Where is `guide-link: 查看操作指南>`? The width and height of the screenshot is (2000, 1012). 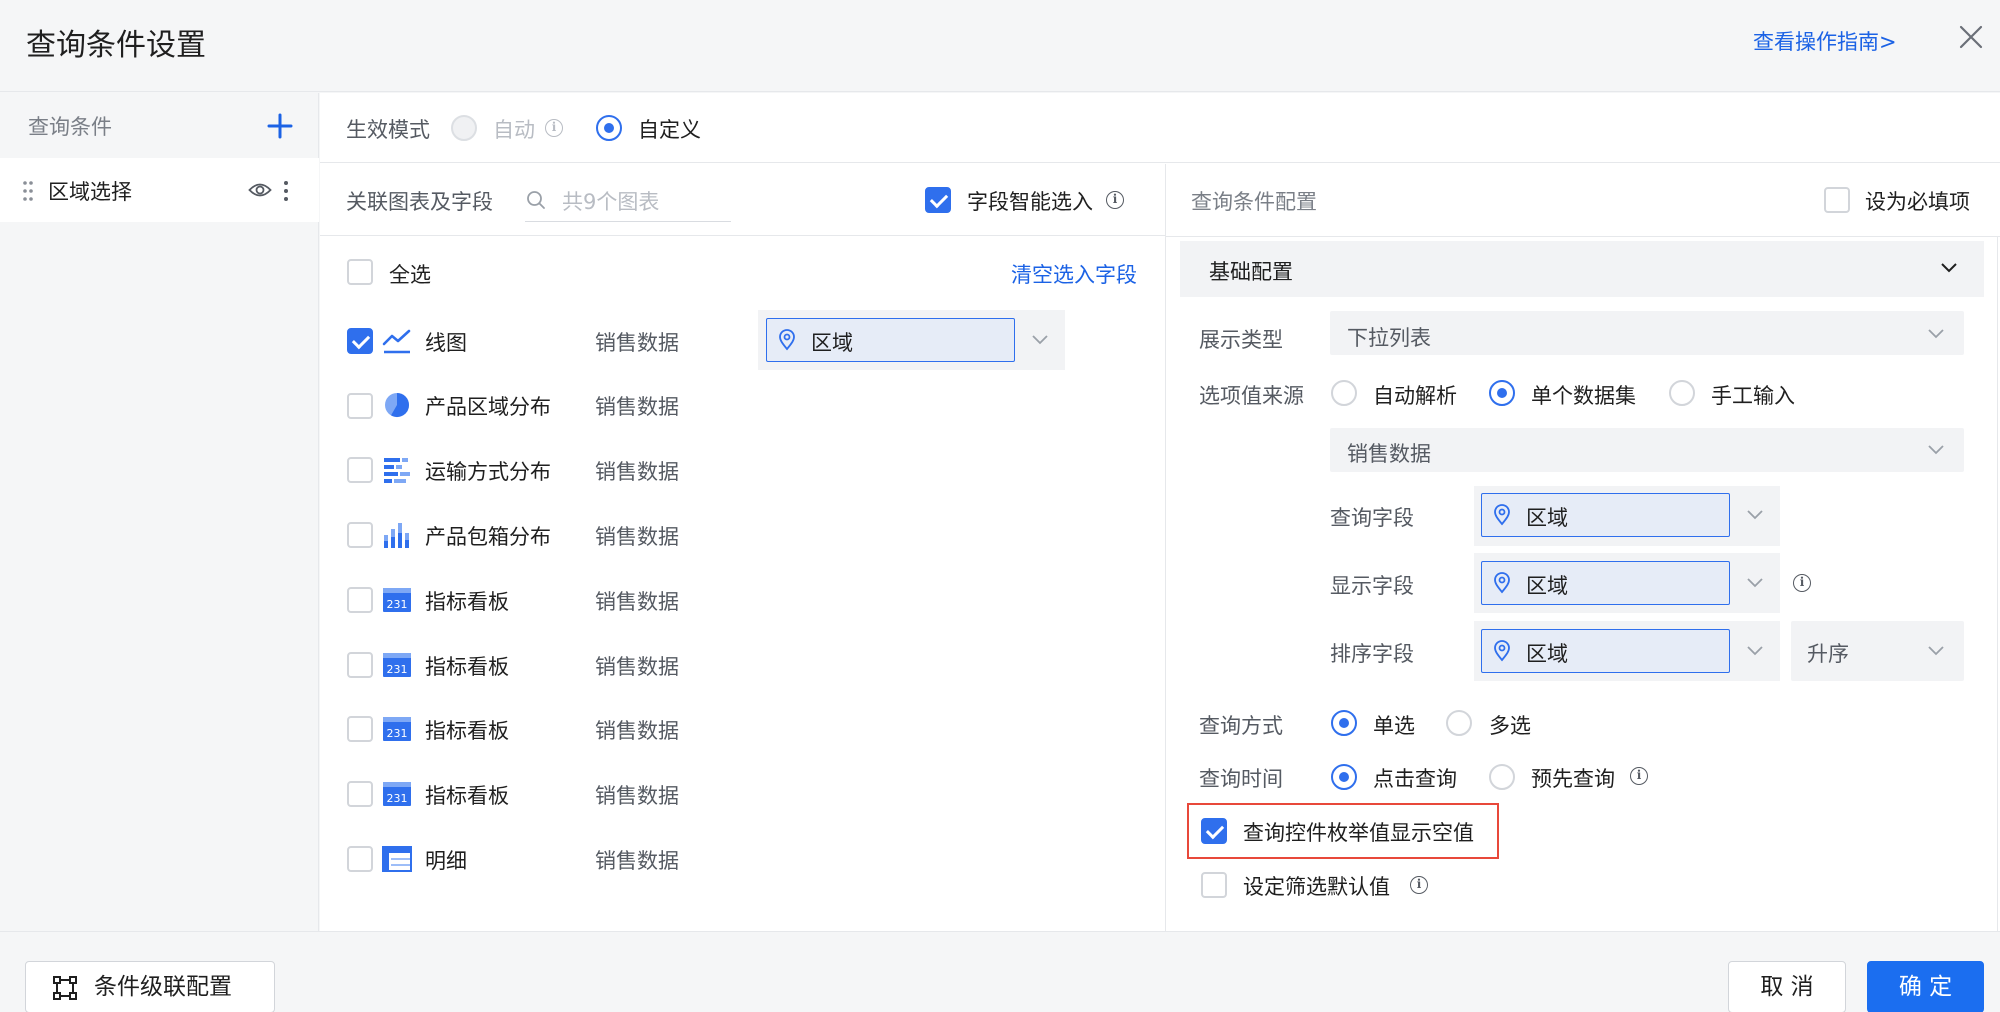
guide-link: 查看操作指南> is located at coordinates (1825, 41).